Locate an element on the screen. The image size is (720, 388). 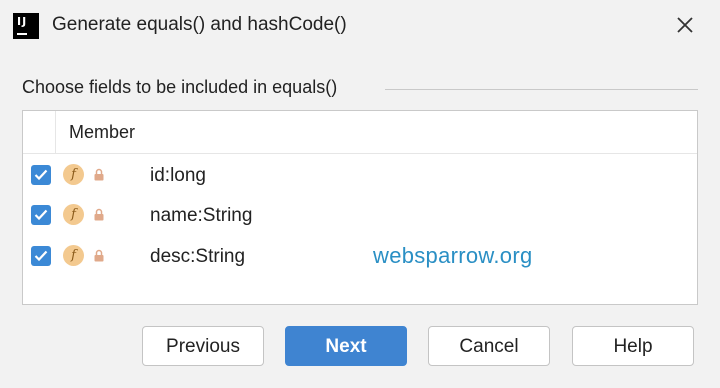
fields-group-label: Choose fields to be included in equals() is located at coordinates (180, 87).